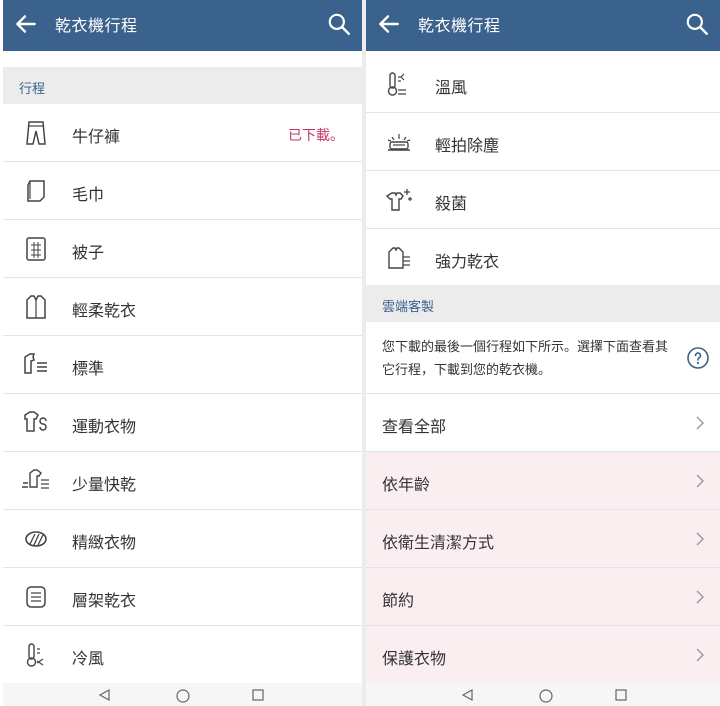 This screenshot has width=720, height=706. What do you see at coordinates (543, 84) in the screenshot?
I see `cycle-row-warm-air: 溫風` at bounding box center [543, 84].